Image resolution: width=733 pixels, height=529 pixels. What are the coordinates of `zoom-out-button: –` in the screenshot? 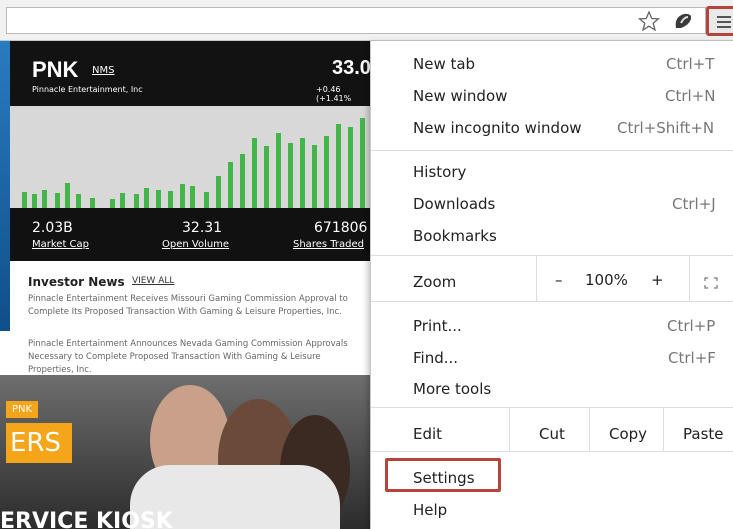 It's located at (559, 280).